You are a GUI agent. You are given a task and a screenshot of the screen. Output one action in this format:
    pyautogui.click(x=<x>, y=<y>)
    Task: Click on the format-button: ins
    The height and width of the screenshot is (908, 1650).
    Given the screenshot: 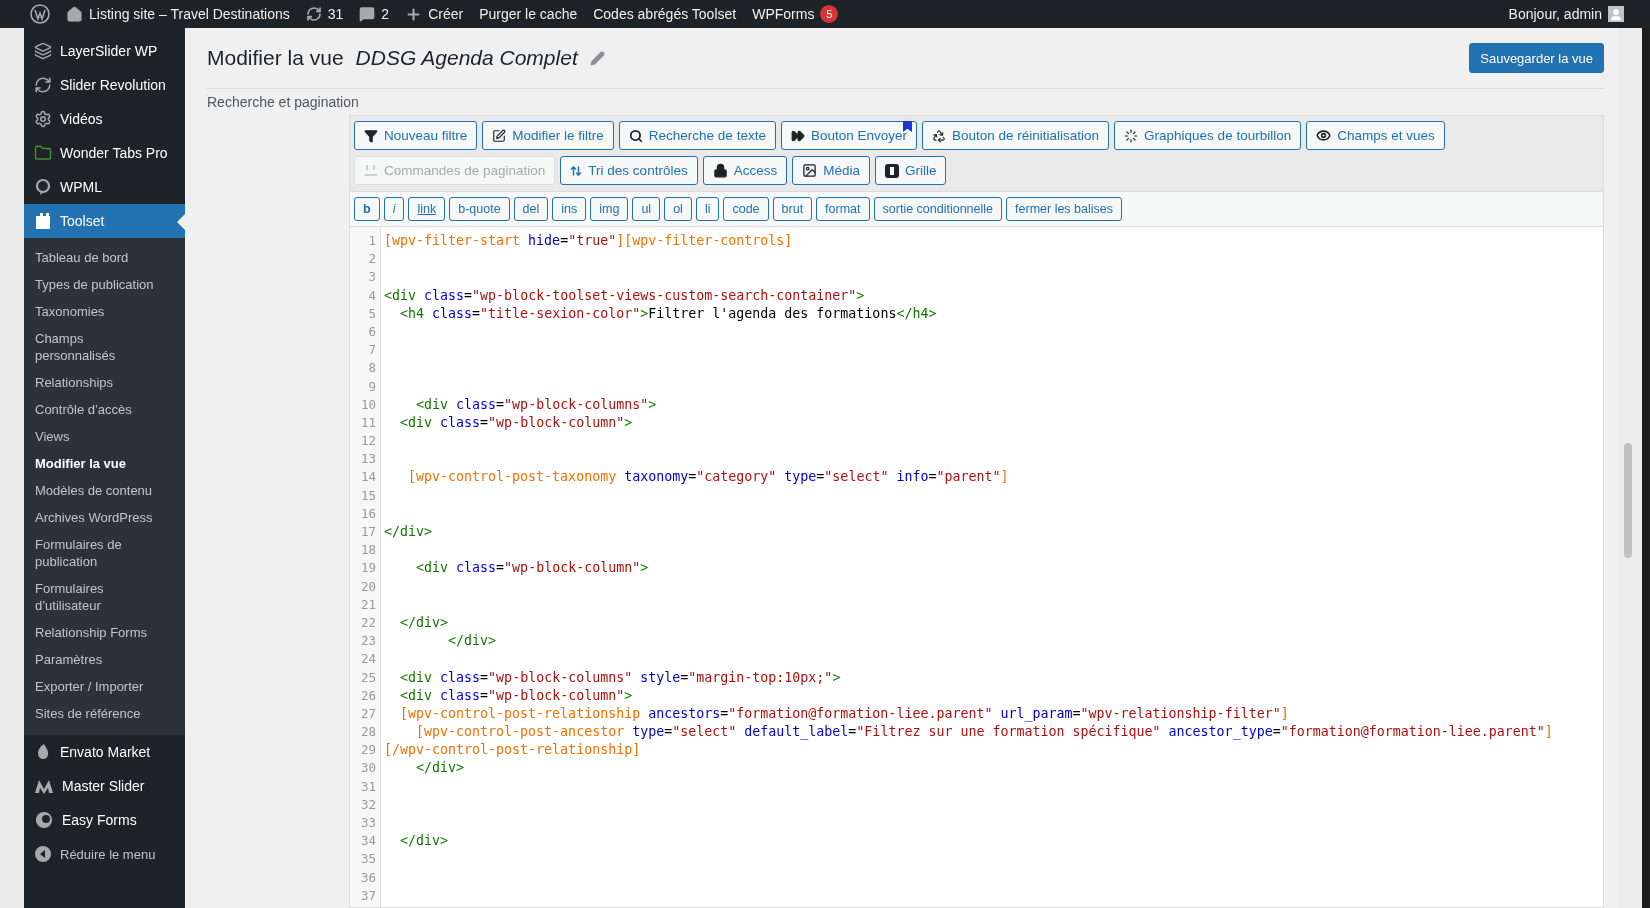 What is the action you would take?
    pyautogui.click(x=569, y=209)
    